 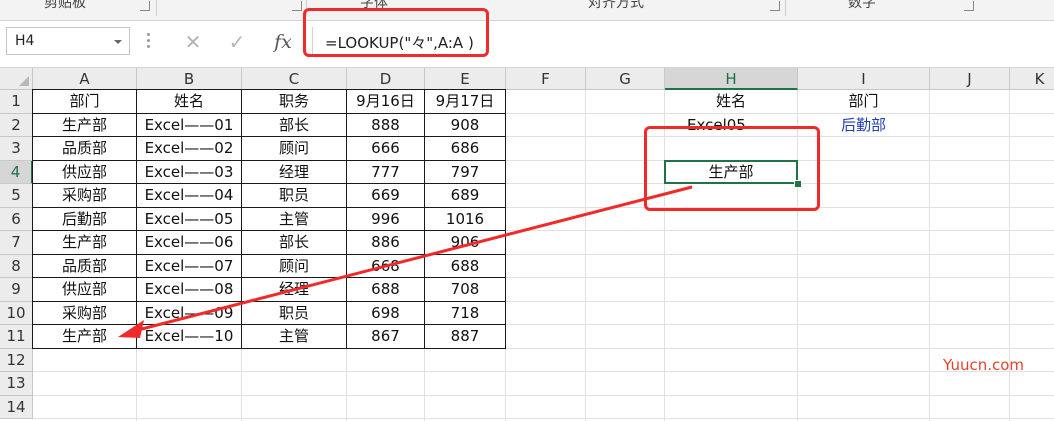 What do you see at coordinates (546, 79) in the screenshot?
I see `column-header-f: F` at bounding box center [546, 79].